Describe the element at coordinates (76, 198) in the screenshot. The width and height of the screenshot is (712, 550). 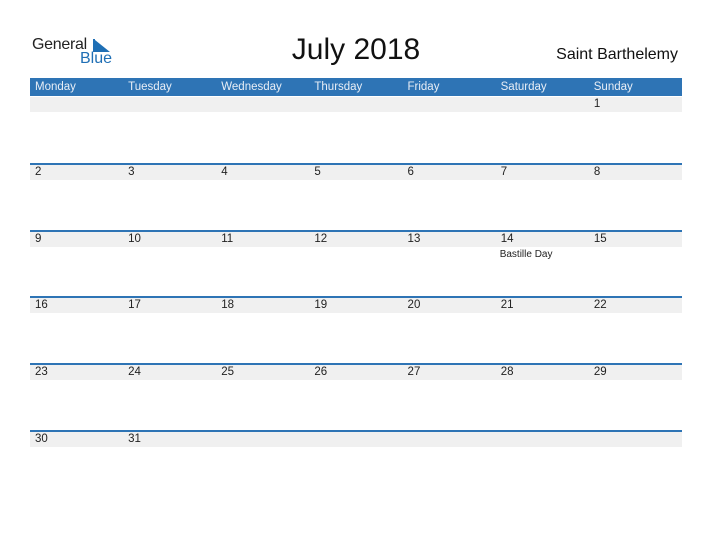
I see `day-cell: 2` at that location.